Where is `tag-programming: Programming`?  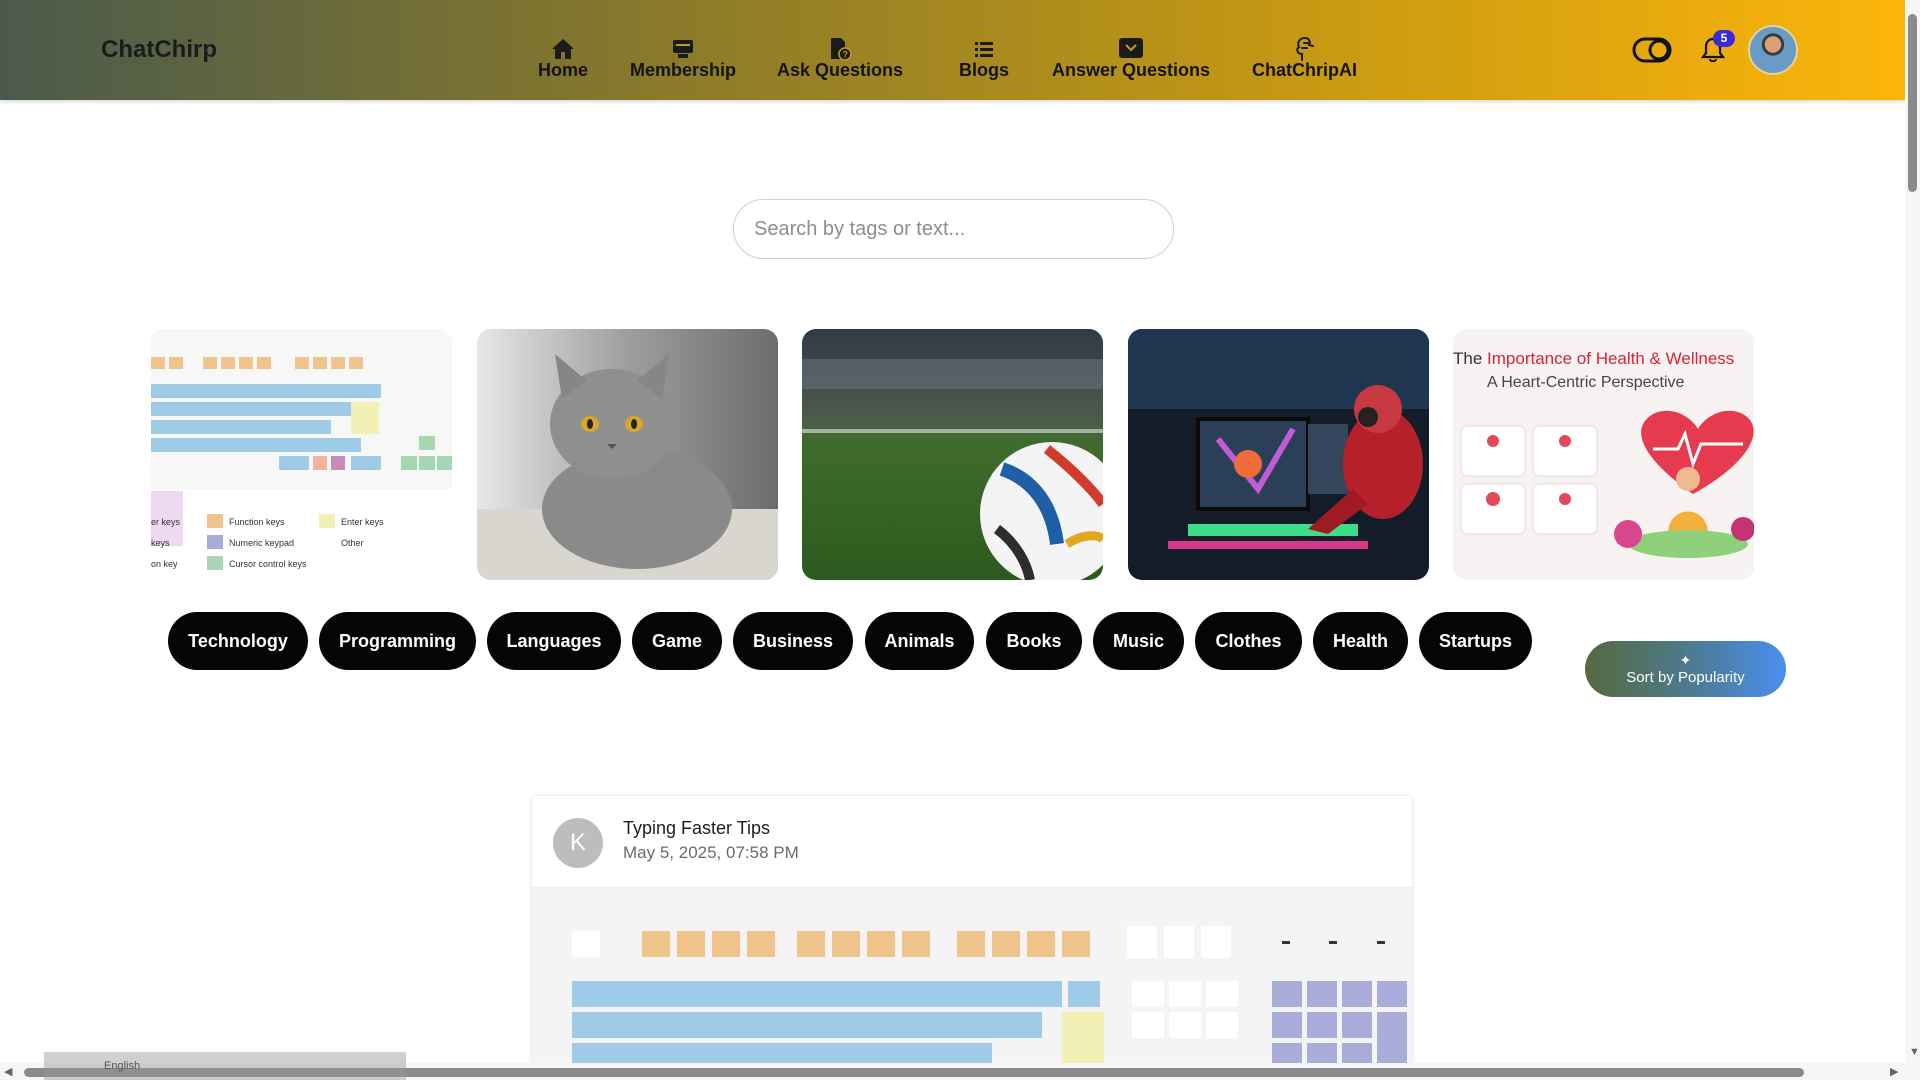 tag-programming: Programming is located at coordinates (397, 641).